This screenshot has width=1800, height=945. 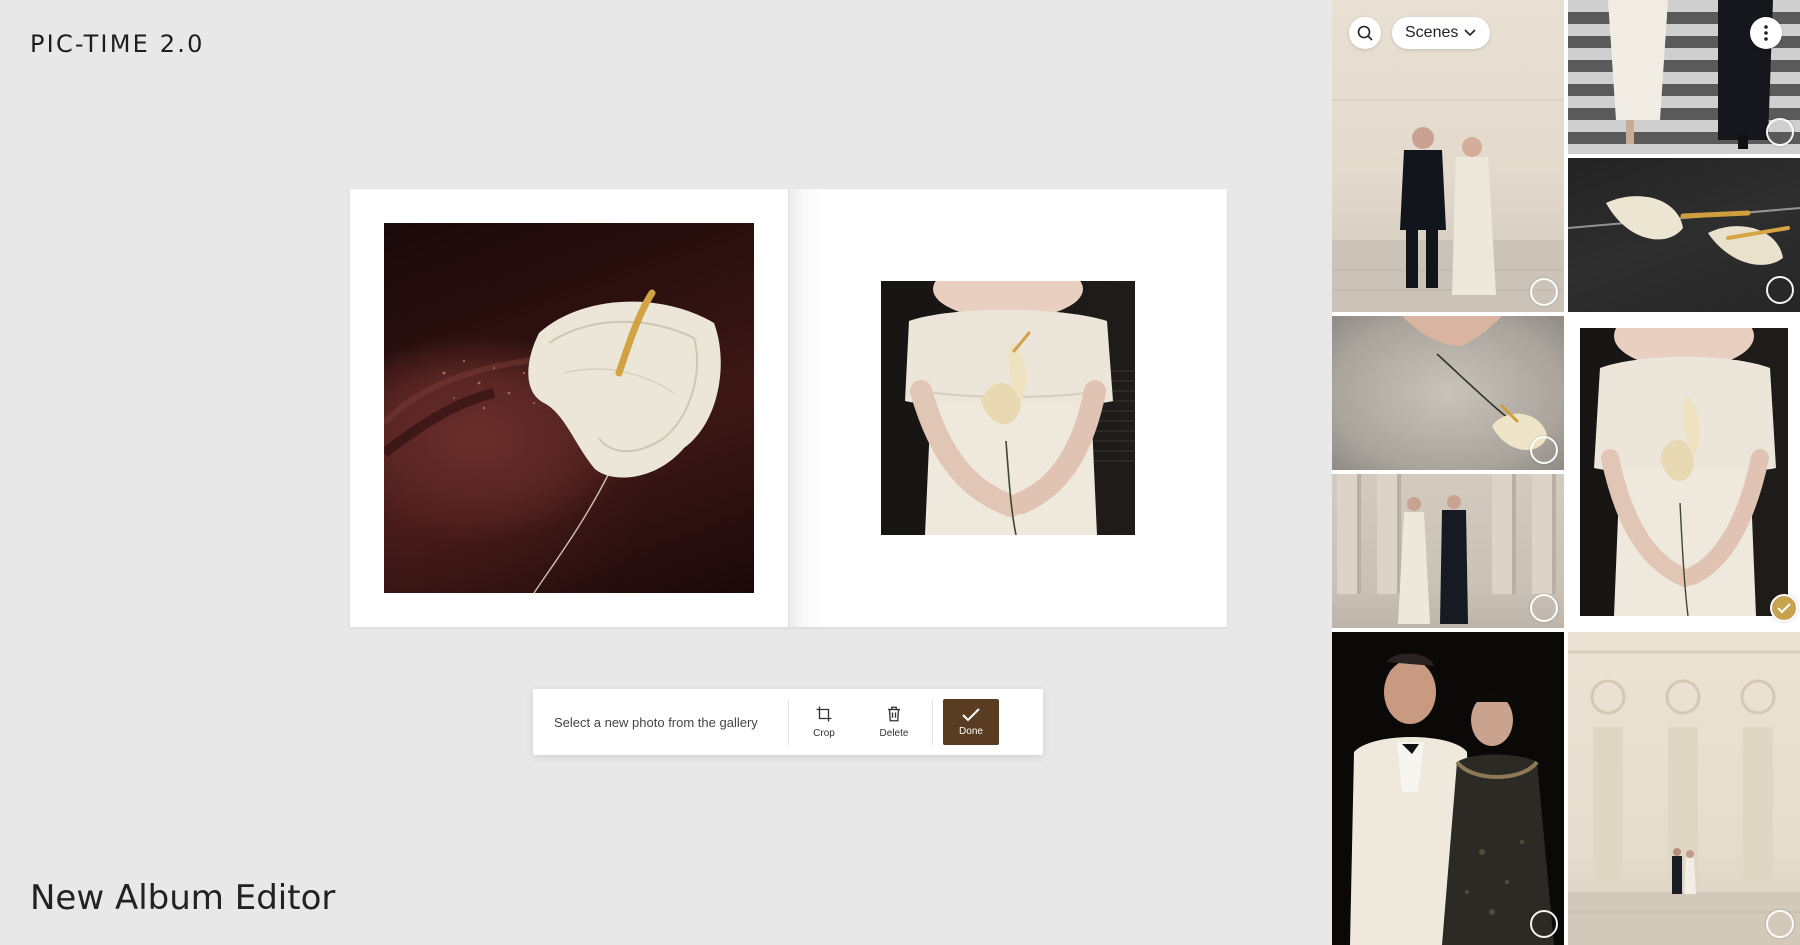 I want to click on done-button: Done, so click(x=971, y=722).